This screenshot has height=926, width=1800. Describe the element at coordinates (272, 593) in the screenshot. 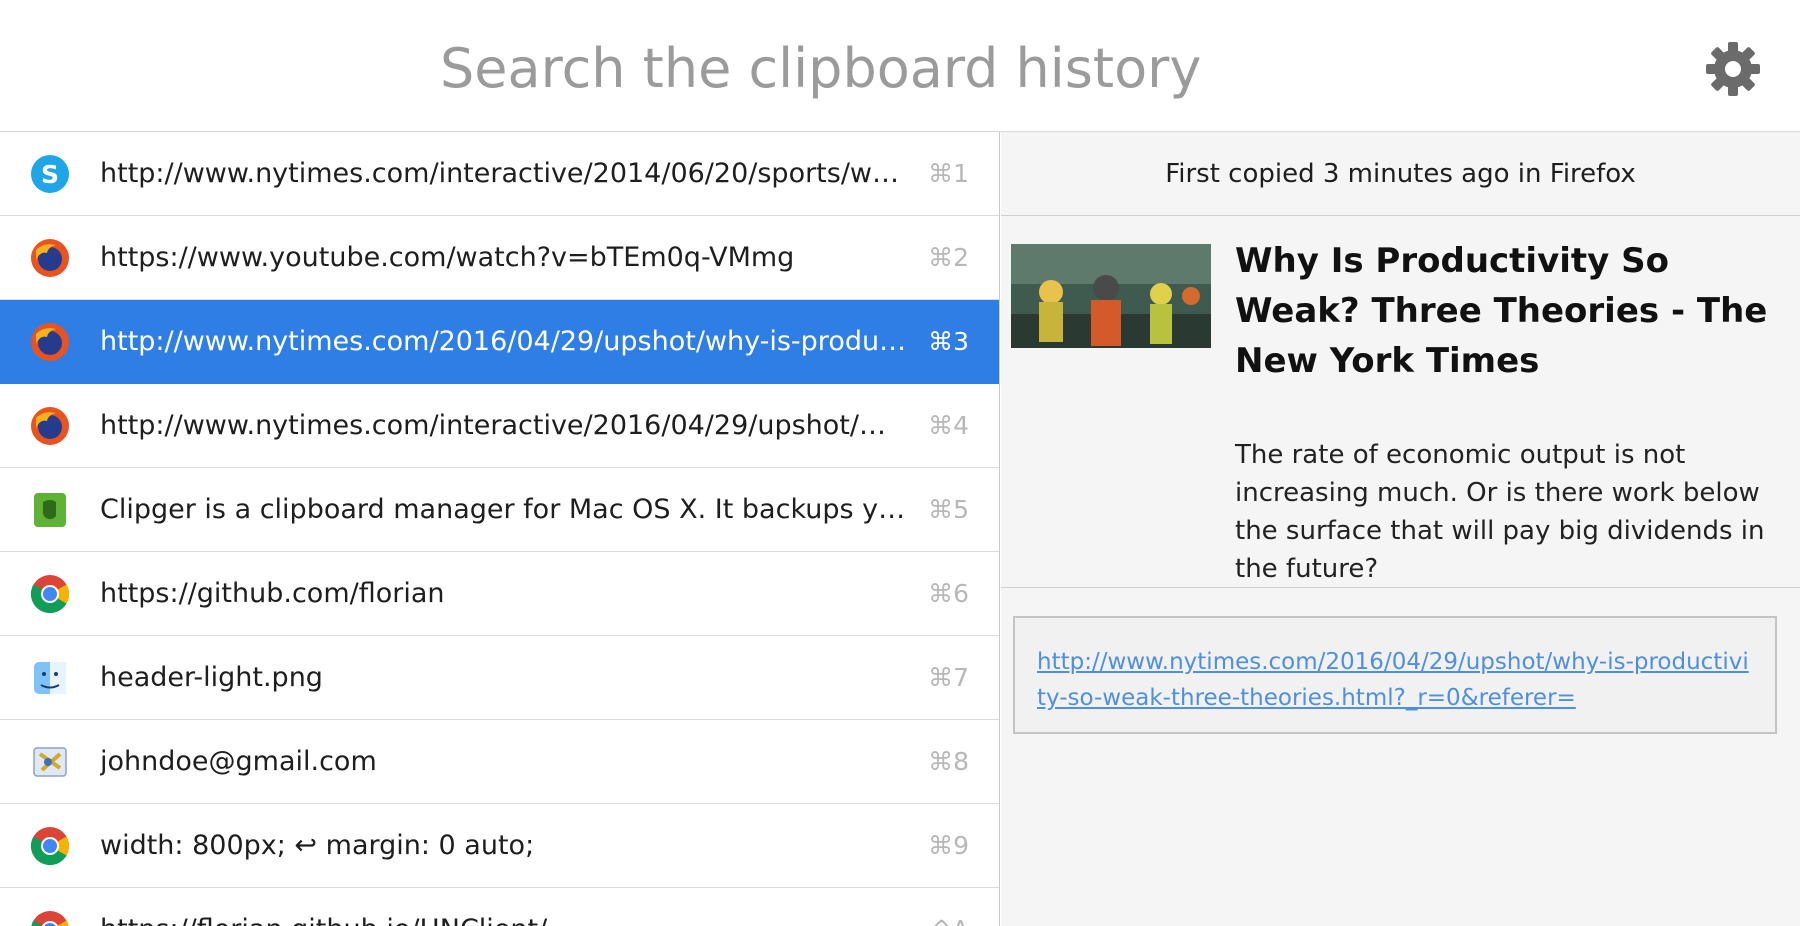

I see `history-item-text: https://github.com/florian` at that location.